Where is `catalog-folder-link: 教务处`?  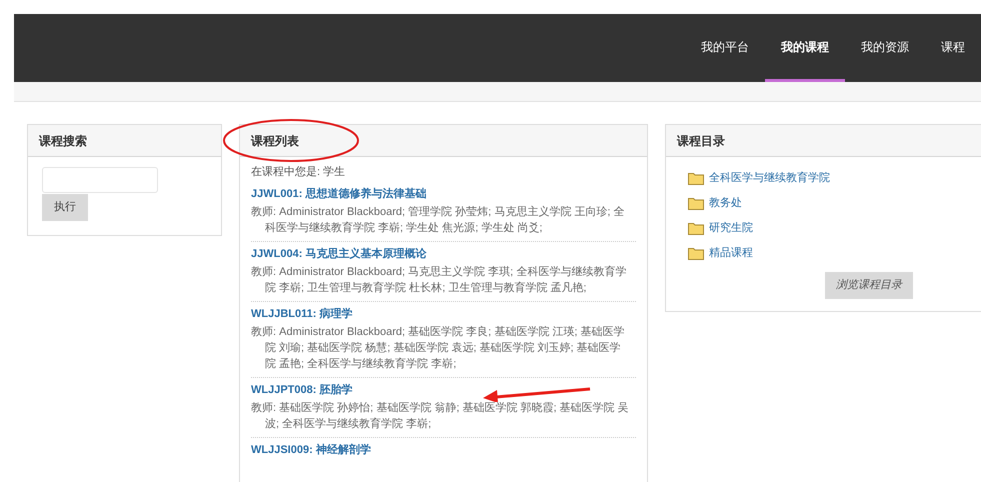 catalog-folder-link: 教务处 is located at coordinates (725, 203).